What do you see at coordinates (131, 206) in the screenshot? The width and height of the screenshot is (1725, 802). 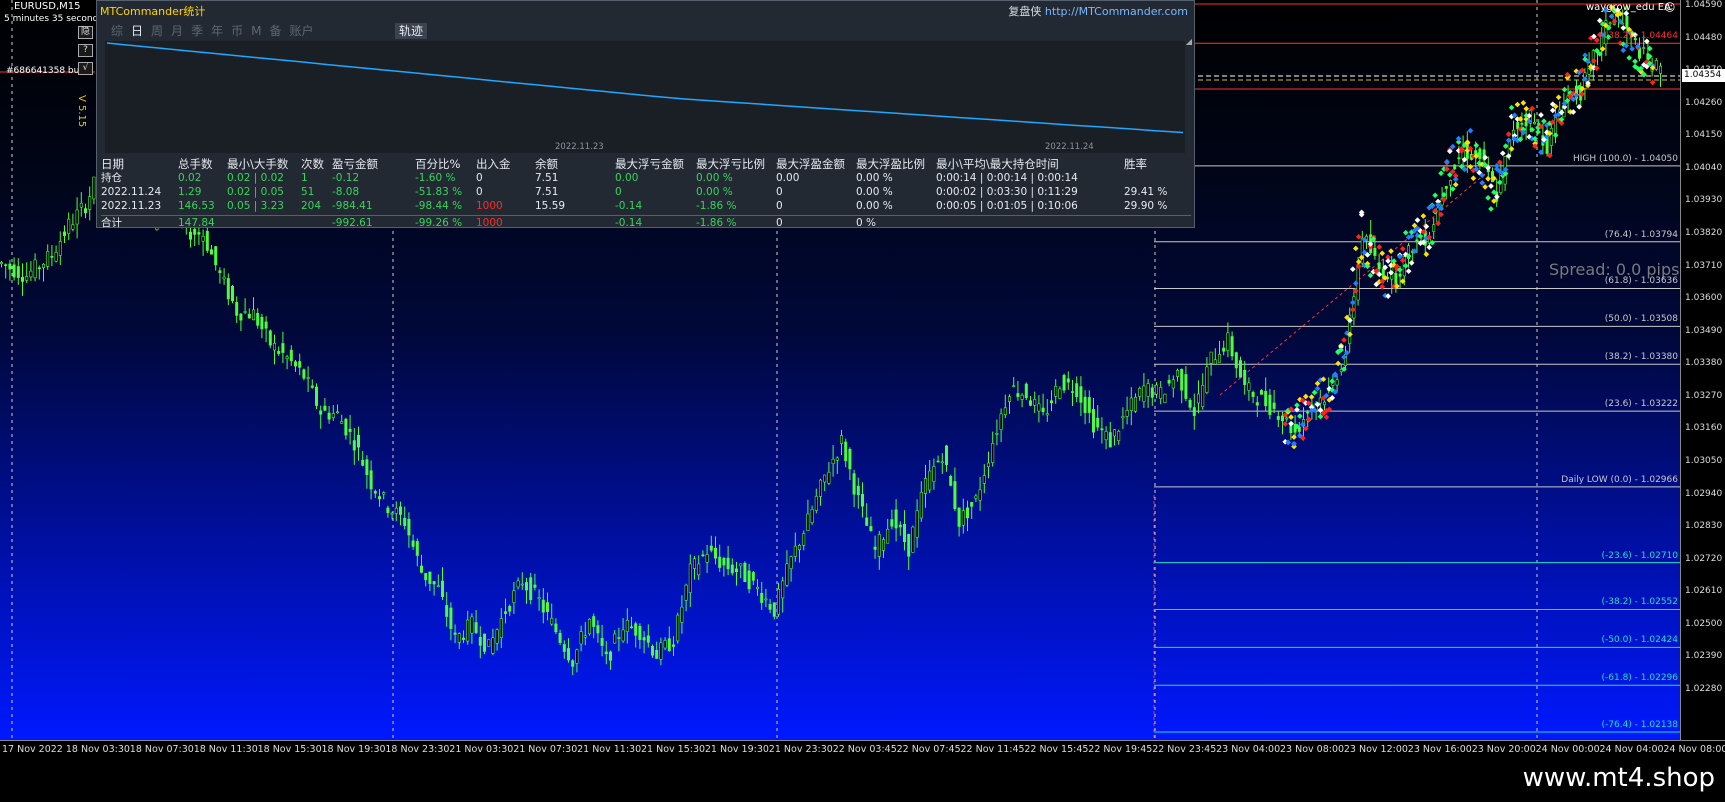 I see `table-cell: 2022.11.23` at bounding box center [131, 206].